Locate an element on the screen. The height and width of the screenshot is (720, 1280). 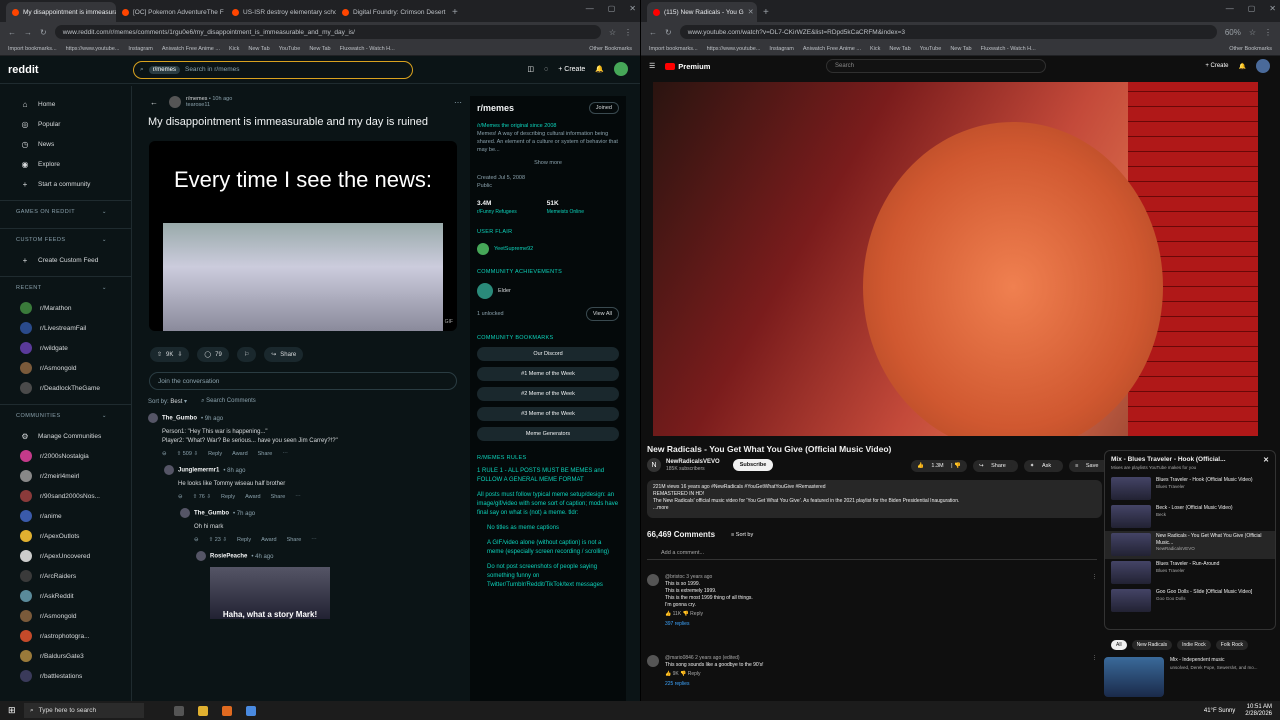
recent-community-item: r/wildgate is located at coordinates (65, 348).